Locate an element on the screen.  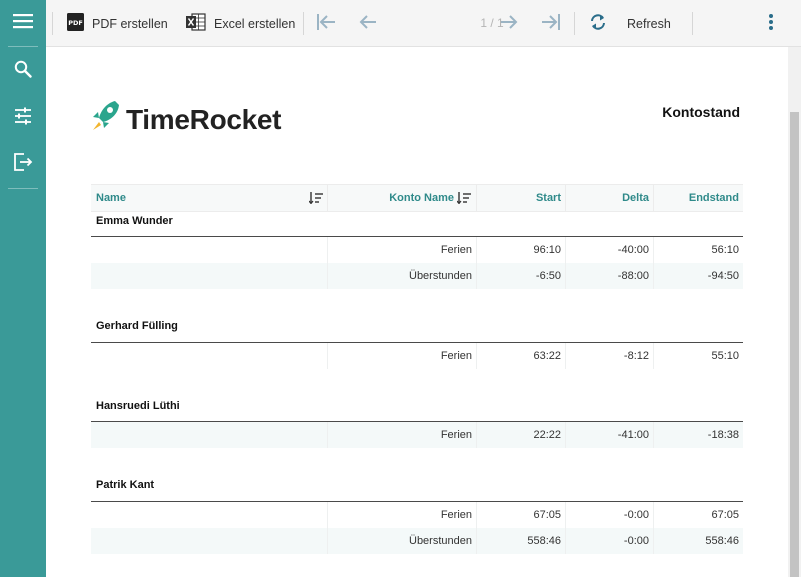
side-rail is located at coordinates (23, 288).